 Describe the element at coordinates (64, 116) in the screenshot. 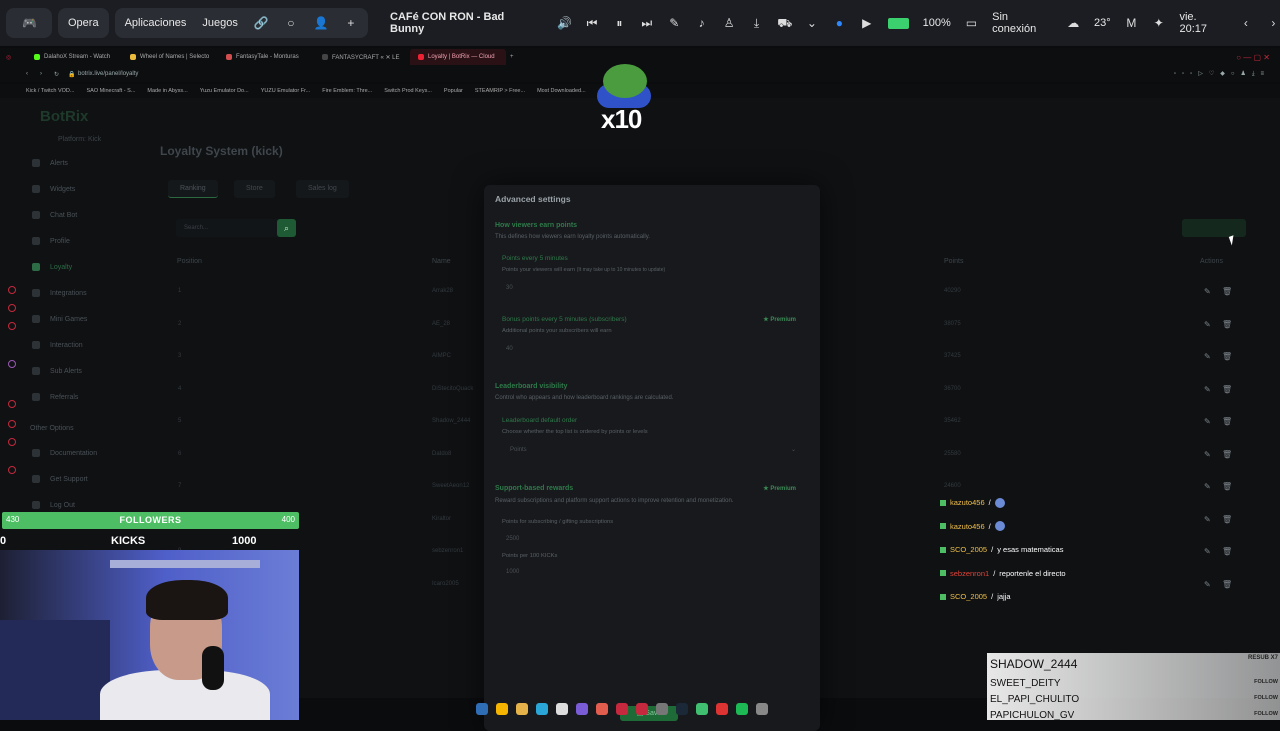

I see `brand-logo: BotRix` at that location.